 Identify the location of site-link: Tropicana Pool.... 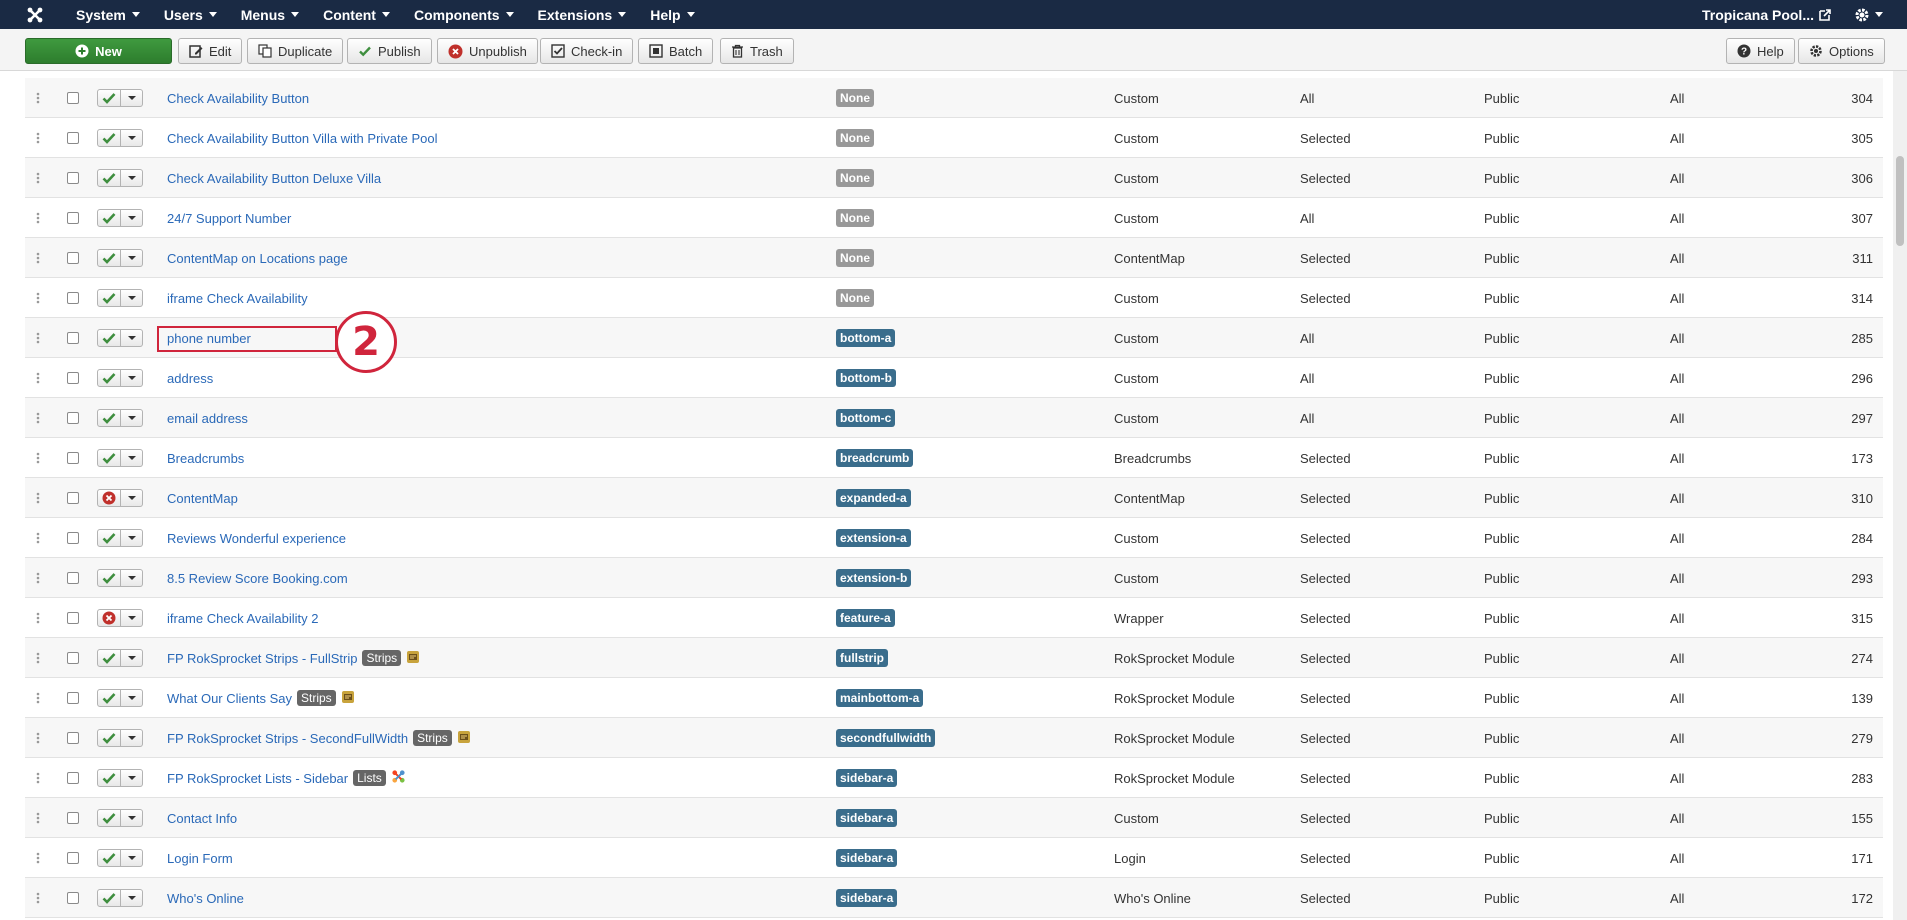
(1778, 15).